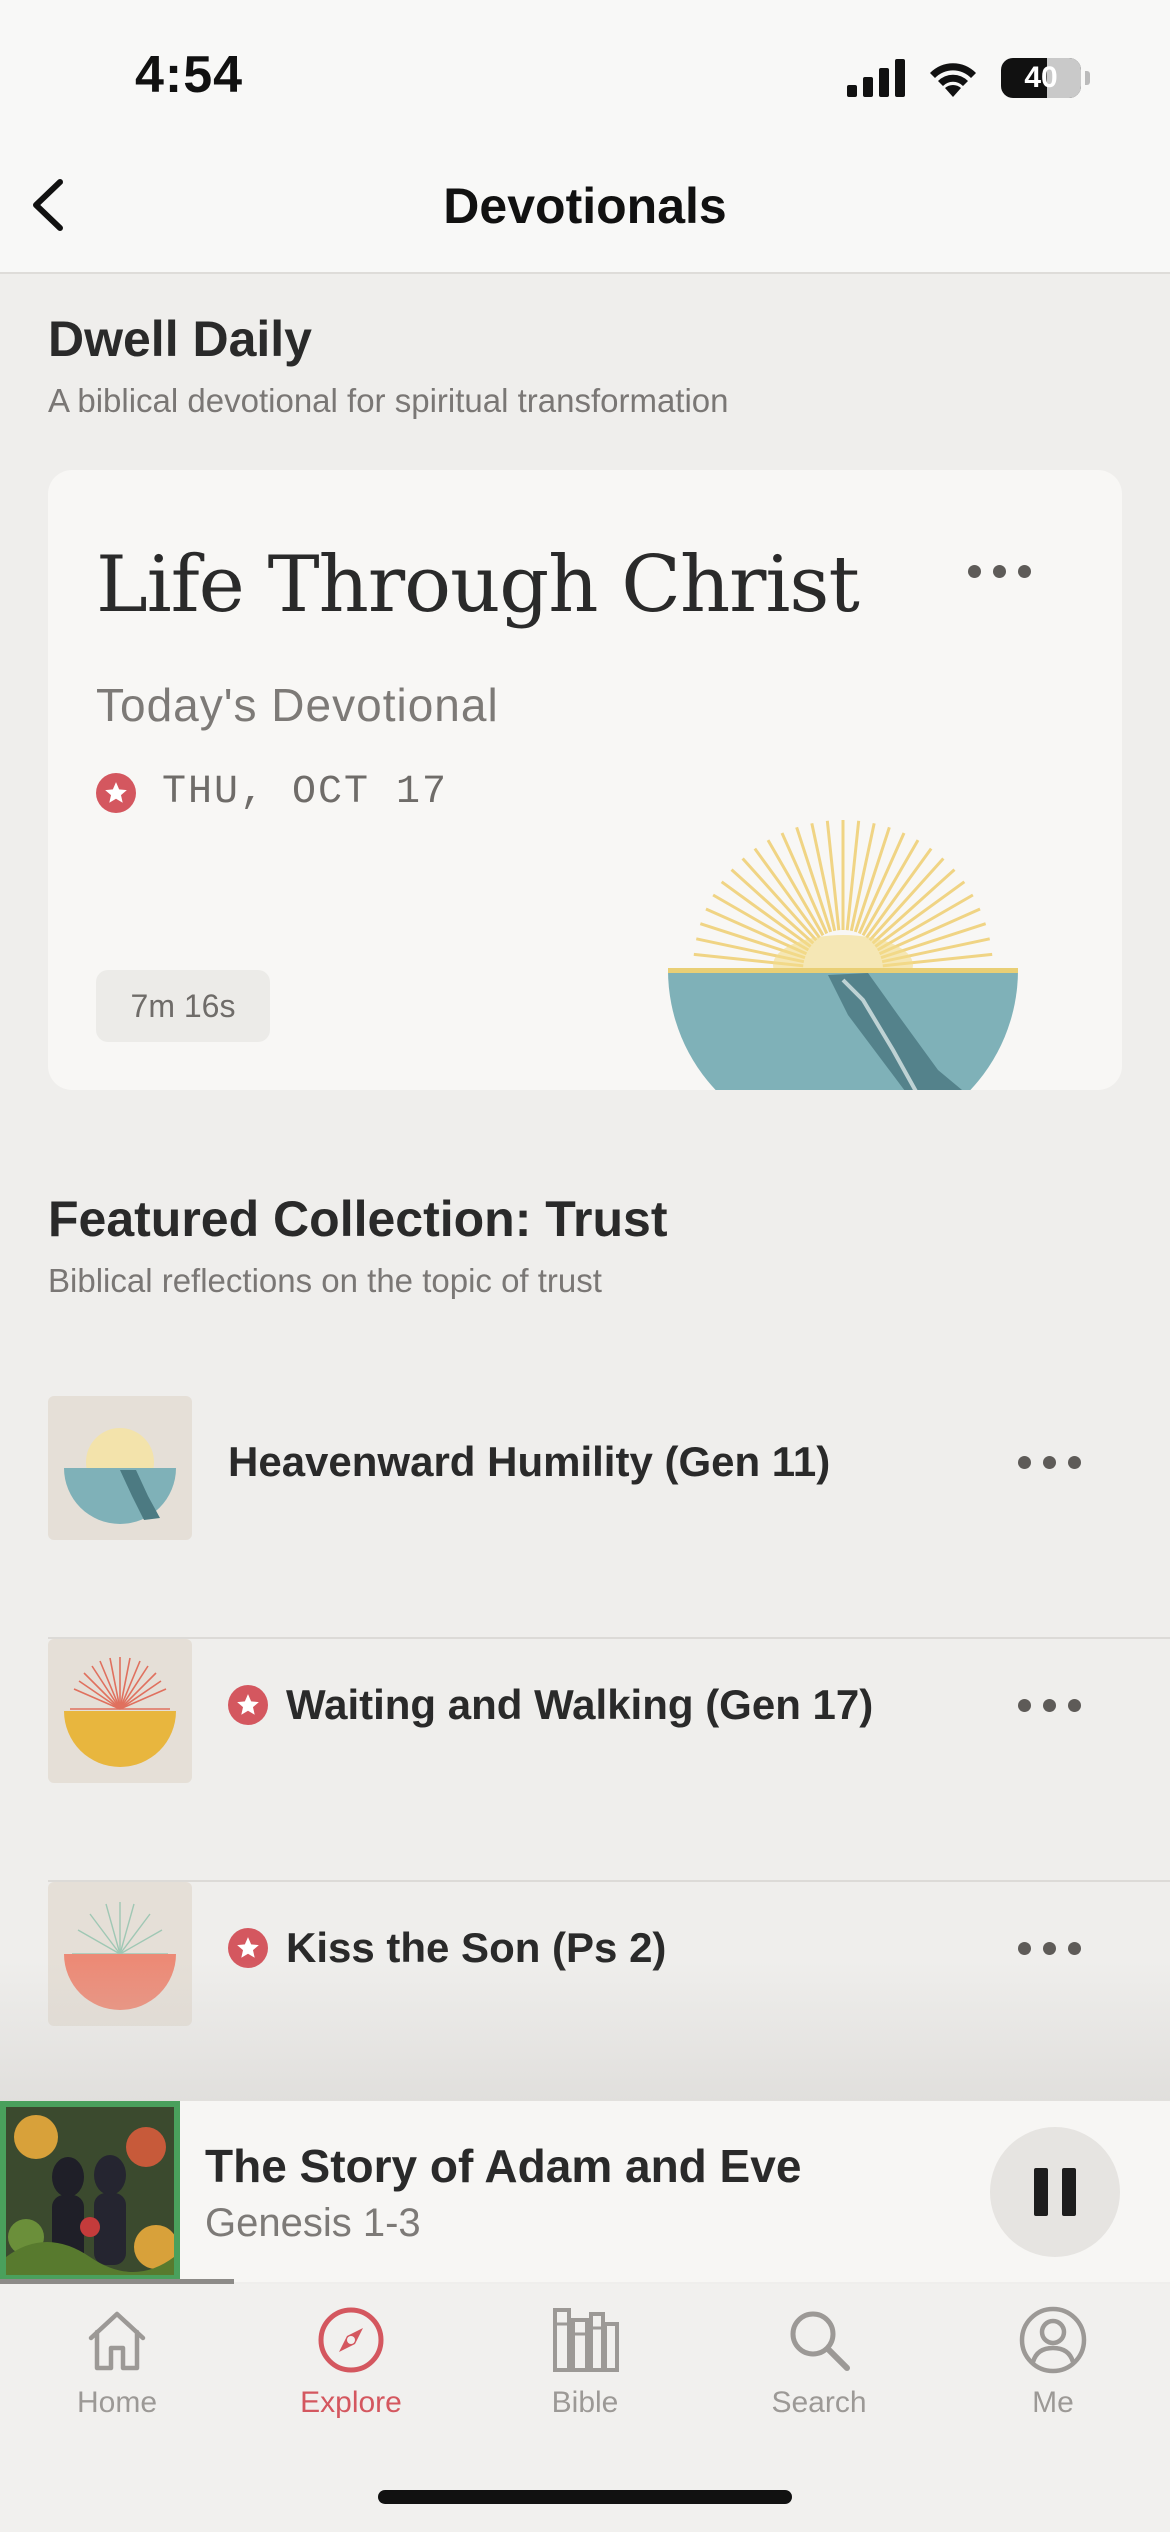 Image resolution: width=1170 pixels, height=2532 pixels. Describe the element at coordinates (503, 2166) in the screenshot. I see `now-playing-title: The Story of Adam and Eve` at that location.